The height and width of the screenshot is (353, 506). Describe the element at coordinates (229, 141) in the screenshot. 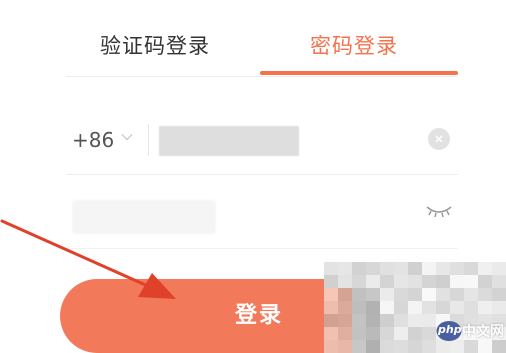

I see `phone-input` at that location.